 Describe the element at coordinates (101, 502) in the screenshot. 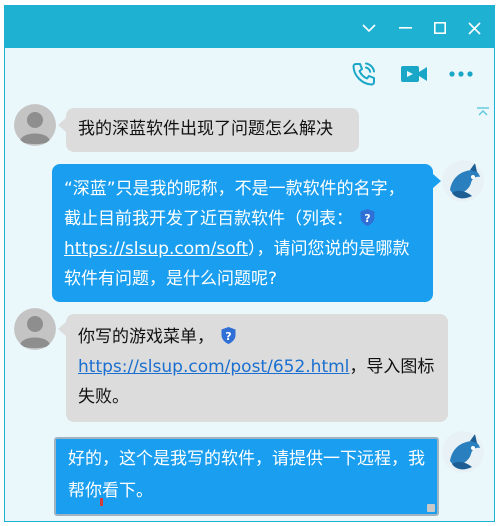

I see `text-cursor` at that location.